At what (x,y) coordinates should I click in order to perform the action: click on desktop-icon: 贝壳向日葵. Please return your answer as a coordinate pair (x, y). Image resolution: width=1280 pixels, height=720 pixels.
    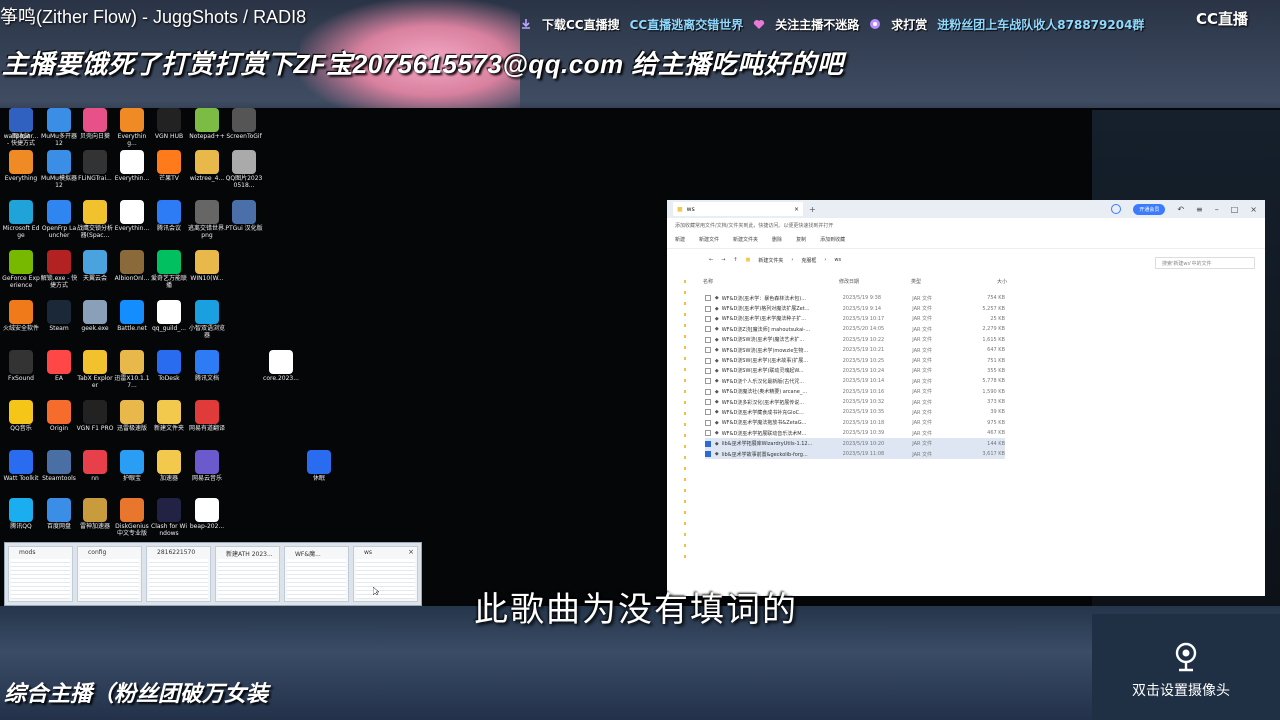
    Looking at the image, I should click on (95, 124).